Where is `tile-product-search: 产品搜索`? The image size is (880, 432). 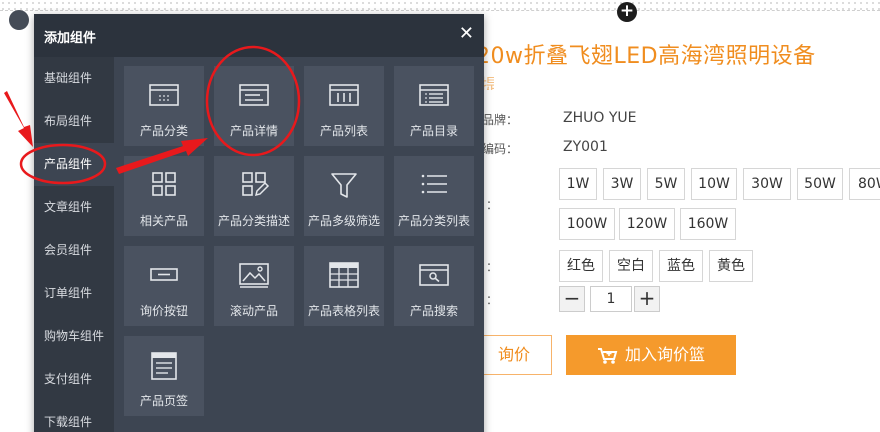
tile-product-search: 产品搜索 is located at coordinates (434, 286).